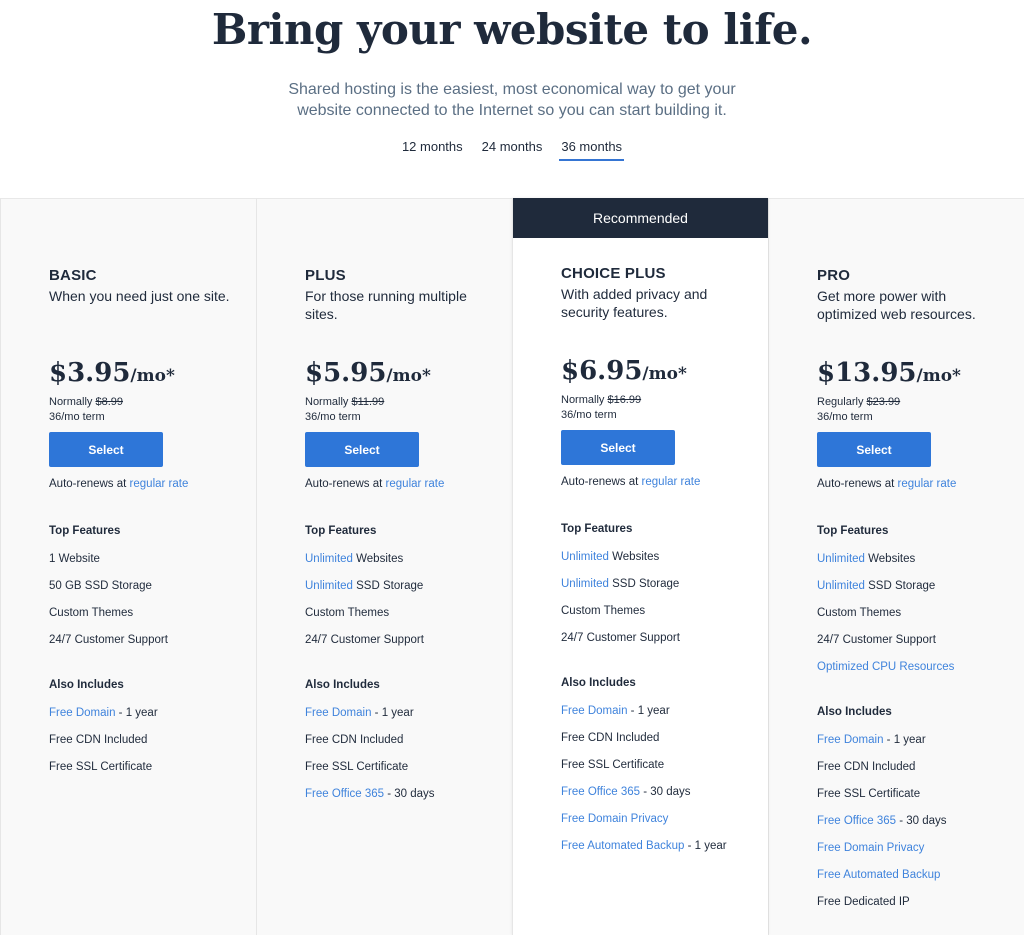  What do you see at coordinates (656, 408) in the screenshot?
I see `price-note: Normally $16.99 36/mo term` at bounding box center [656, 408].